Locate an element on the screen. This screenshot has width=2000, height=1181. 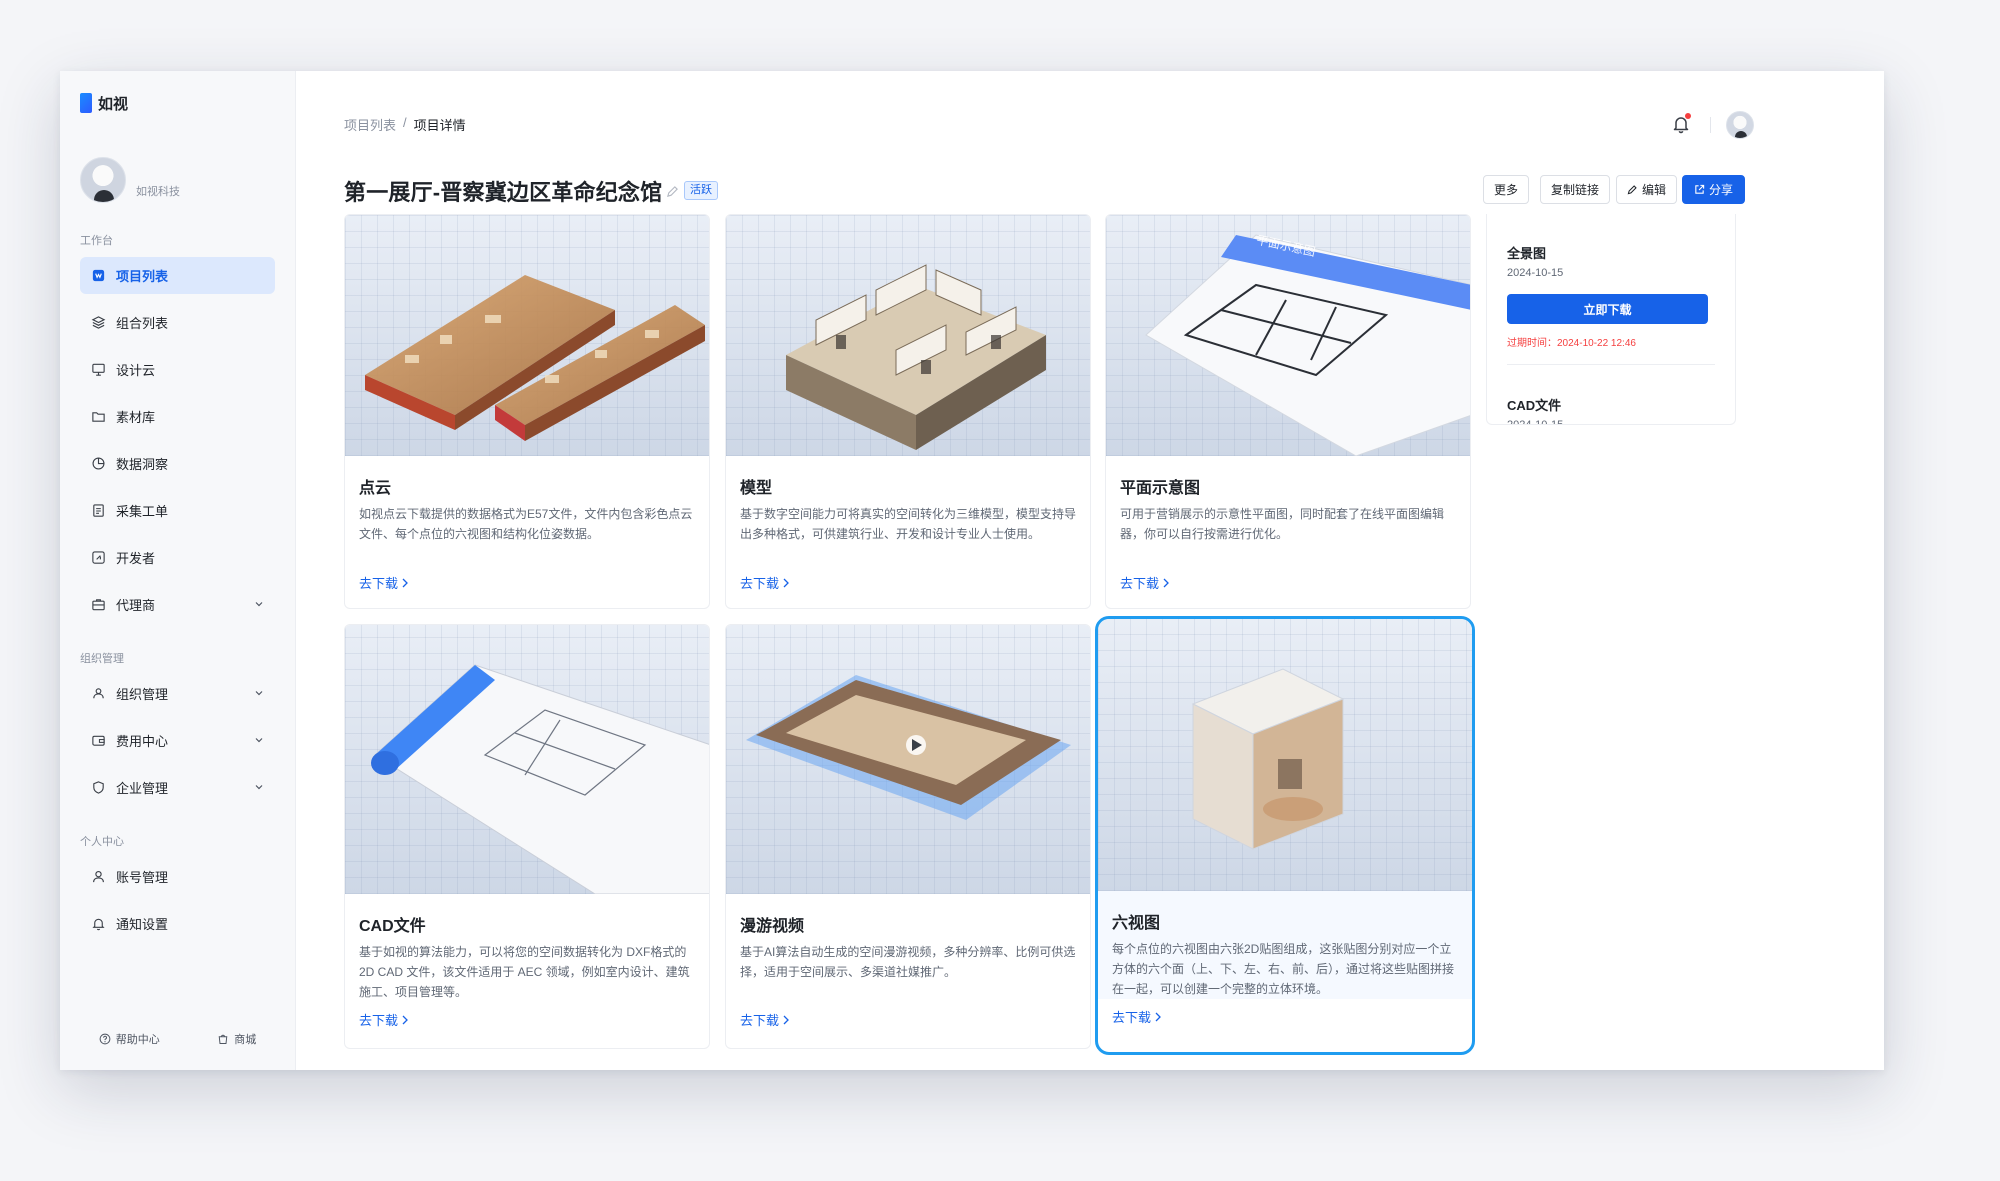
copy-link-button: 复制链接 is located at coordinates (1575, 189).